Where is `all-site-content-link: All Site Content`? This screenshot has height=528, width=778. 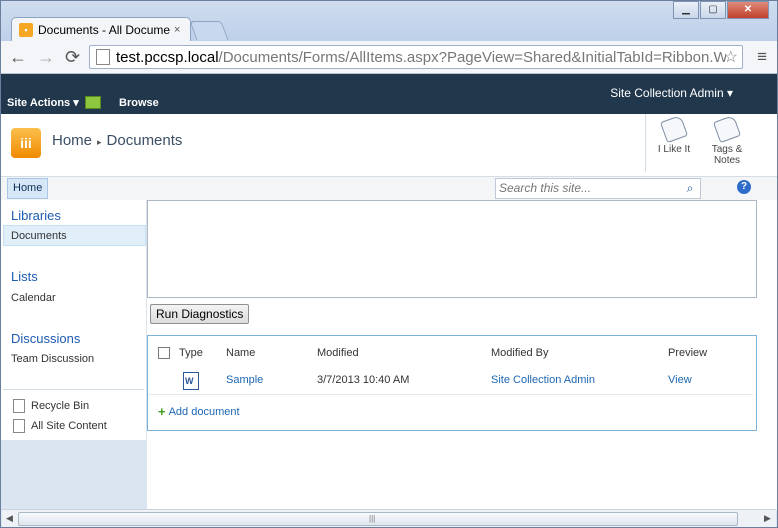 all-site-content-link: All Site Content is located at coordinates (60, 426).